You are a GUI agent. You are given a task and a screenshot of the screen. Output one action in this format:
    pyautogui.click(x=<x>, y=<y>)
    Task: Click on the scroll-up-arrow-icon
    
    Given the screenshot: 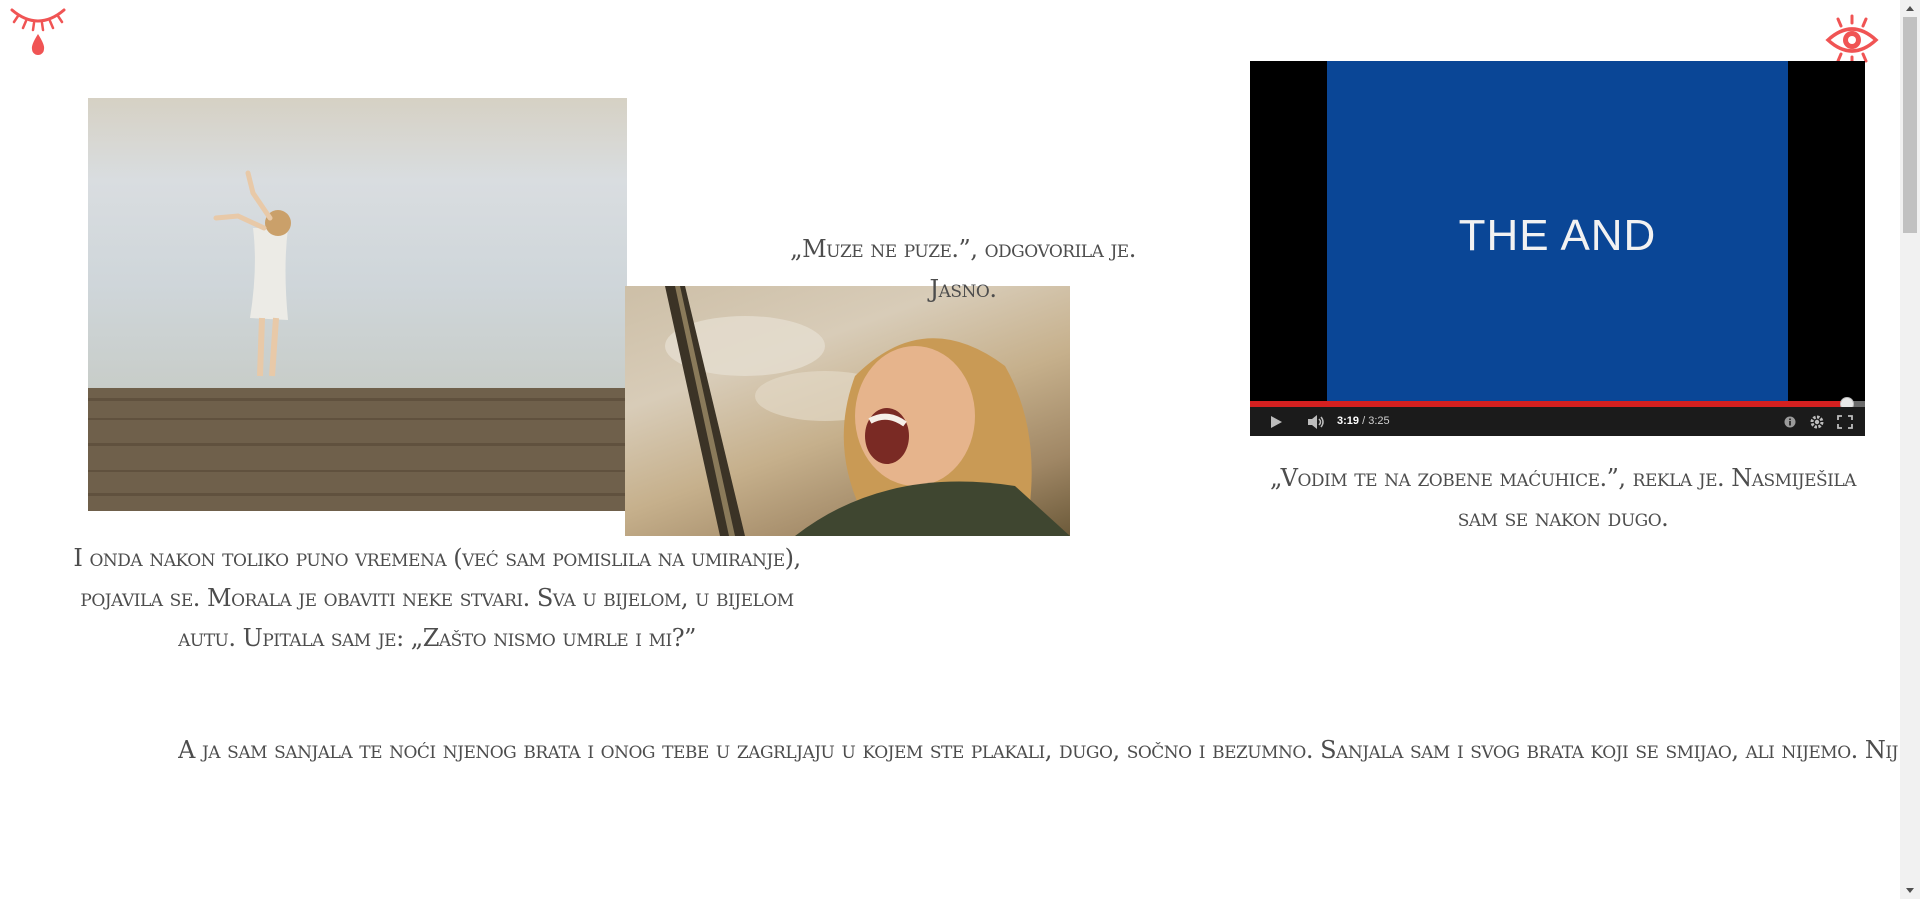 What is the action you would take?
    pyautogui.click(x=1910, y=8)
    